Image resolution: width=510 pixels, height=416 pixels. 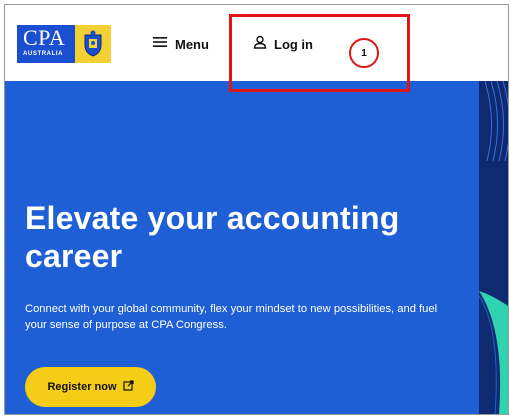 I want to click on annotation-highlight-box, so click(x=319, y=53).